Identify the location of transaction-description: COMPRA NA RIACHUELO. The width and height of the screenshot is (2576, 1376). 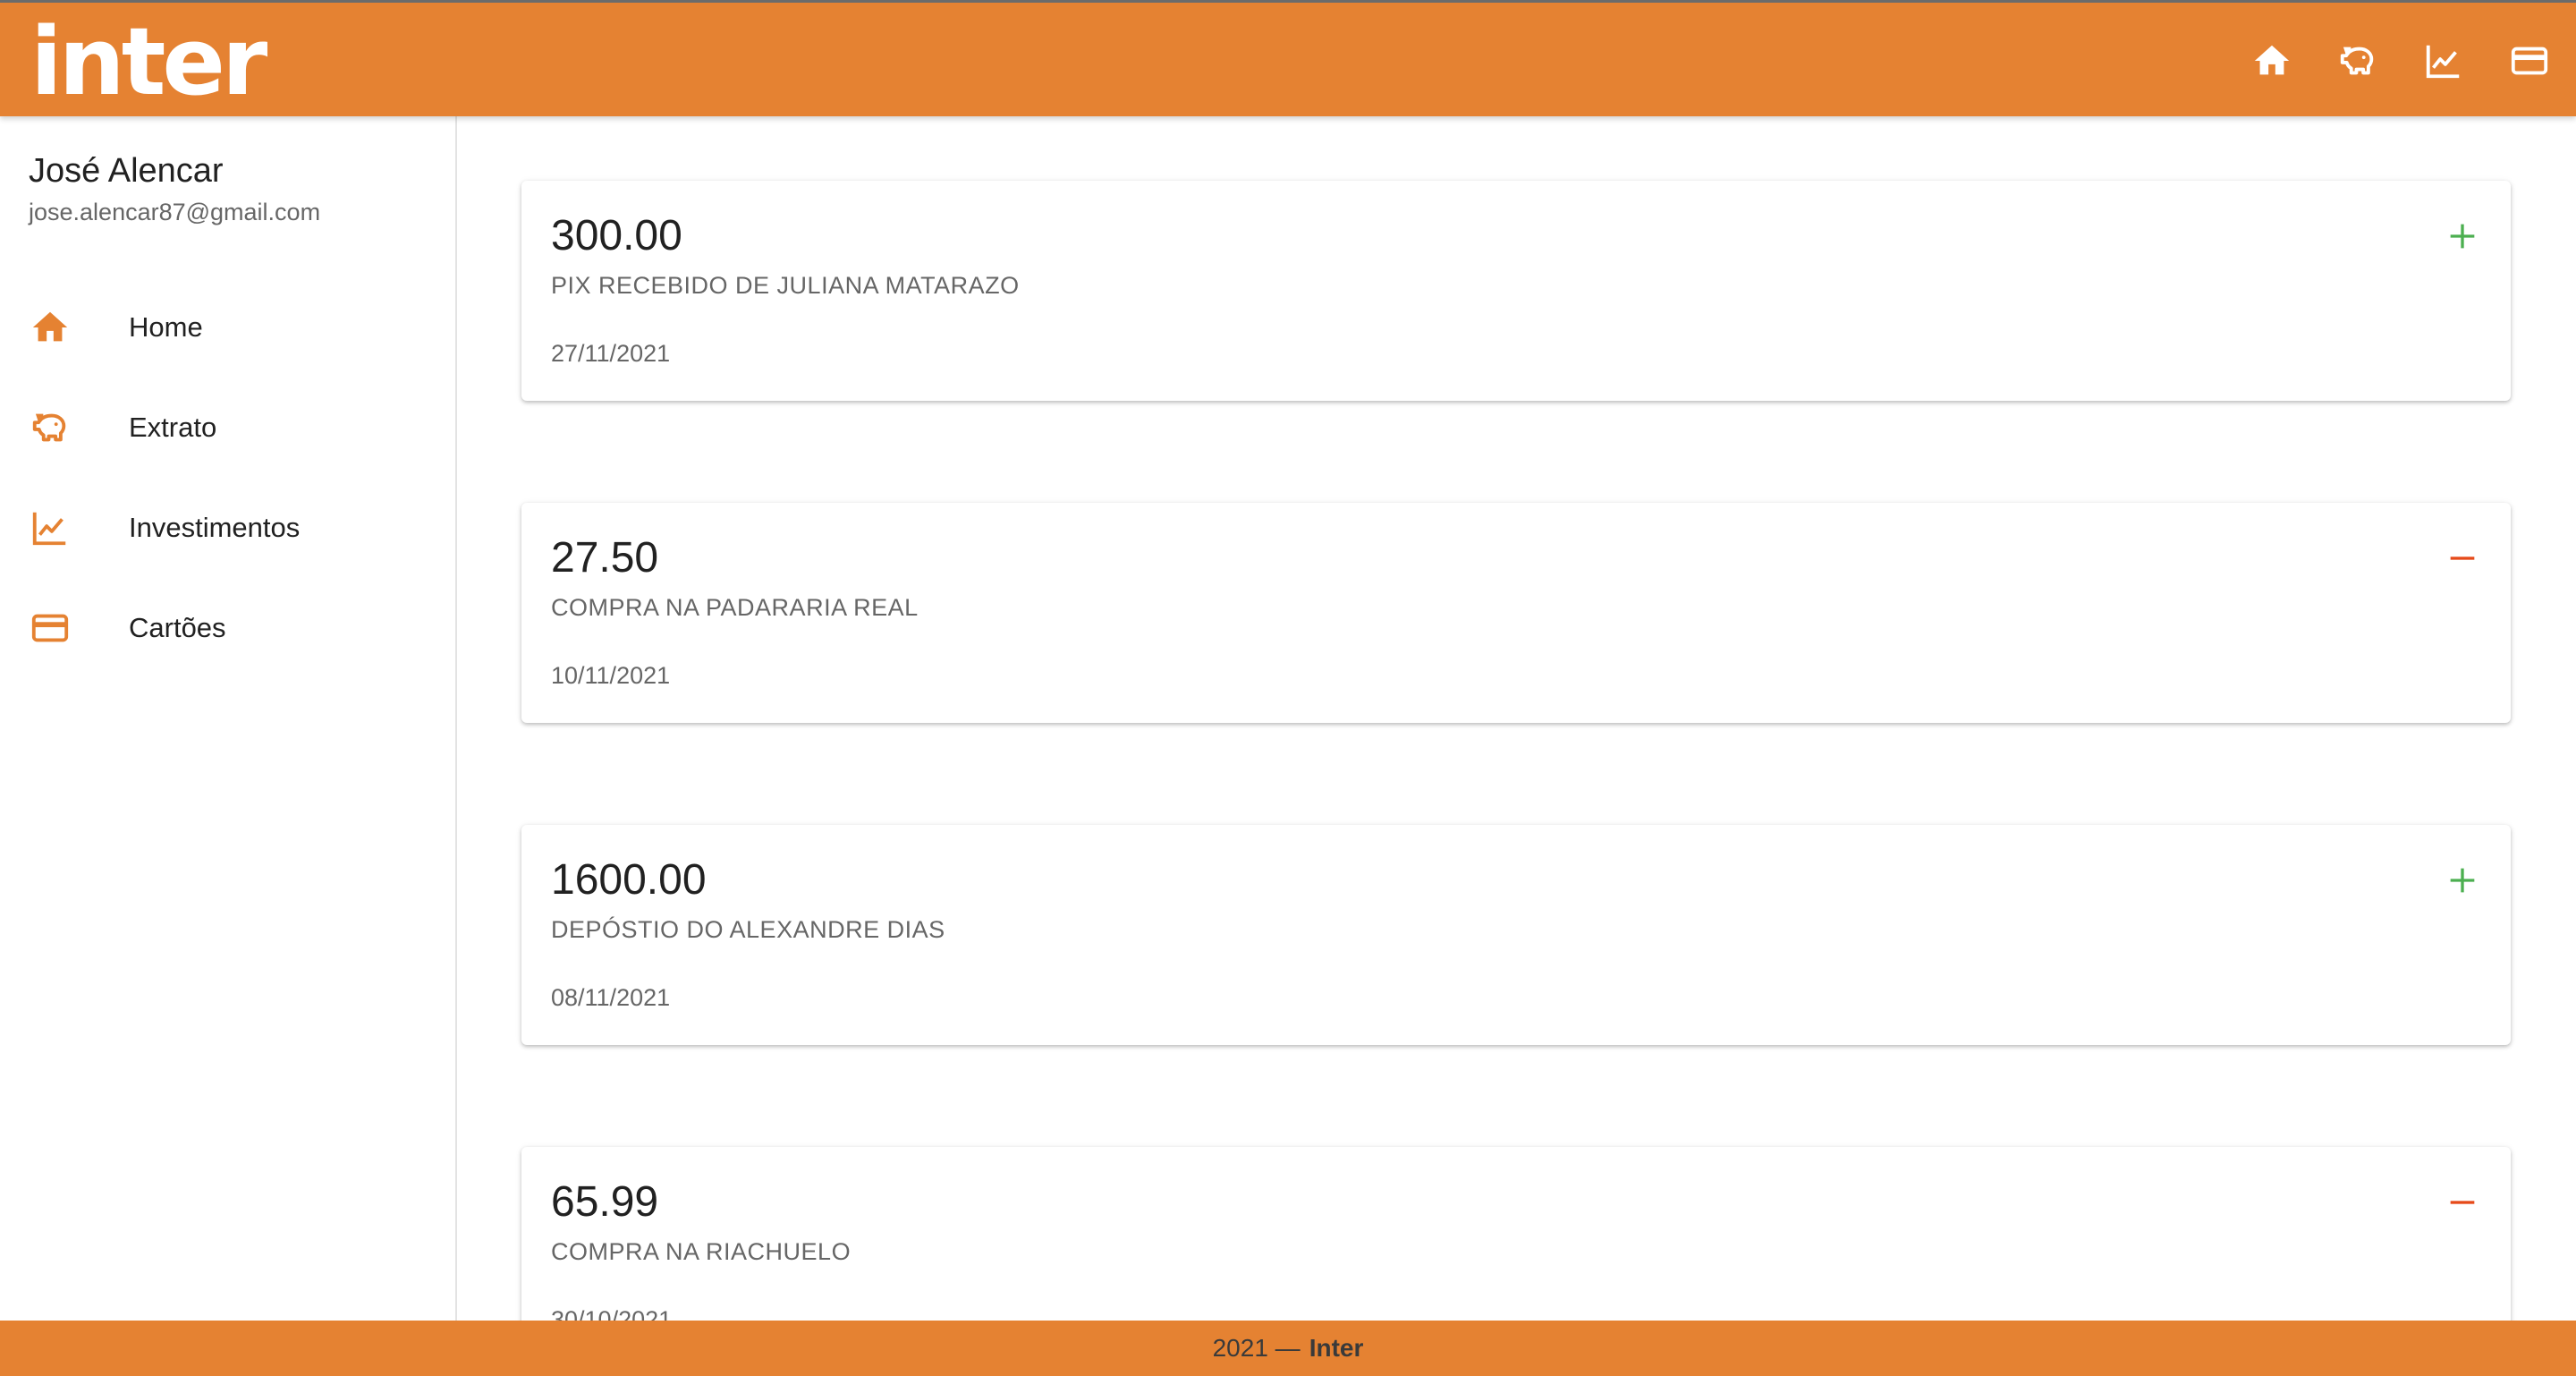
(701, 1252).